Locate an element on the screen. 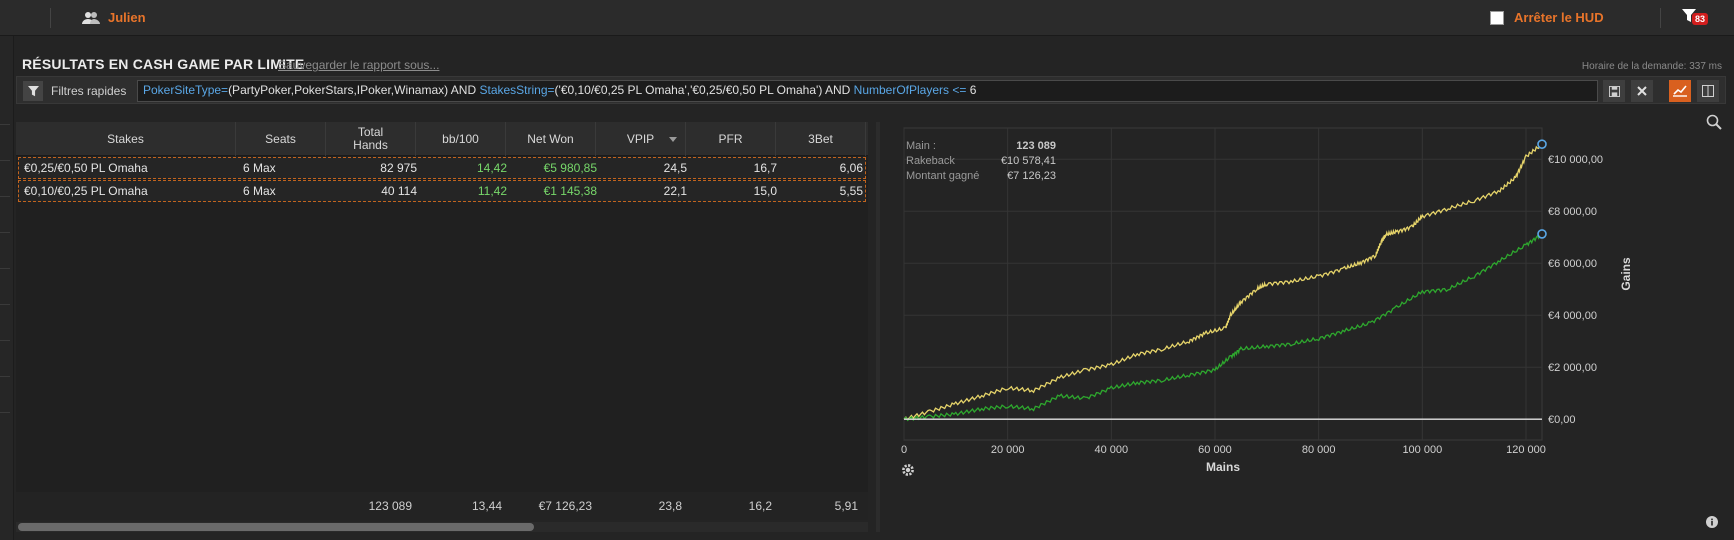  total-hands: 123 089 is located at coordinates (390, 506).